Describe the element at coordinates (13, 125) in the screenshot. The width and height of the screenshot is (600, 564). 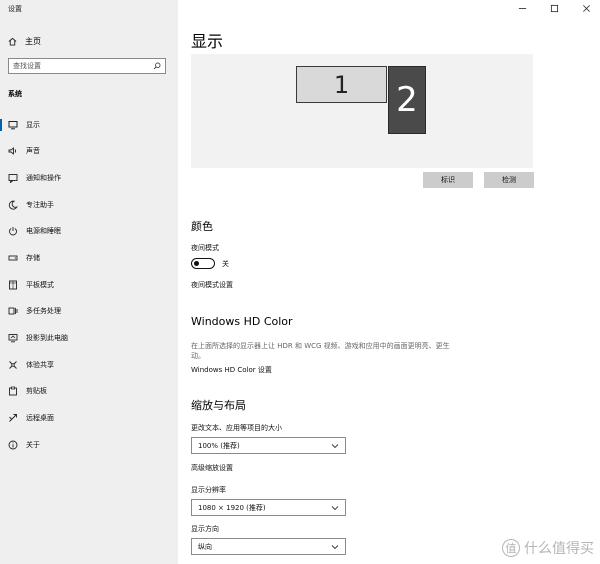
I see `monitor-icon` at that location.